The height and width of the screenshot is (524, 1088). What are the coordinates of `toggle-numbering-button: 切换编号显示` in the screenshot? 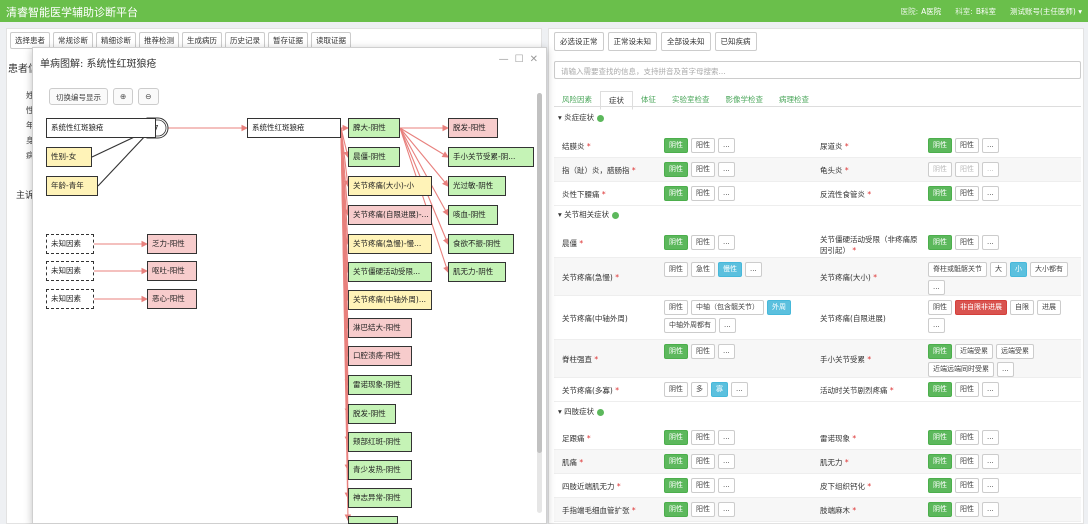 It's located at (78, 96).